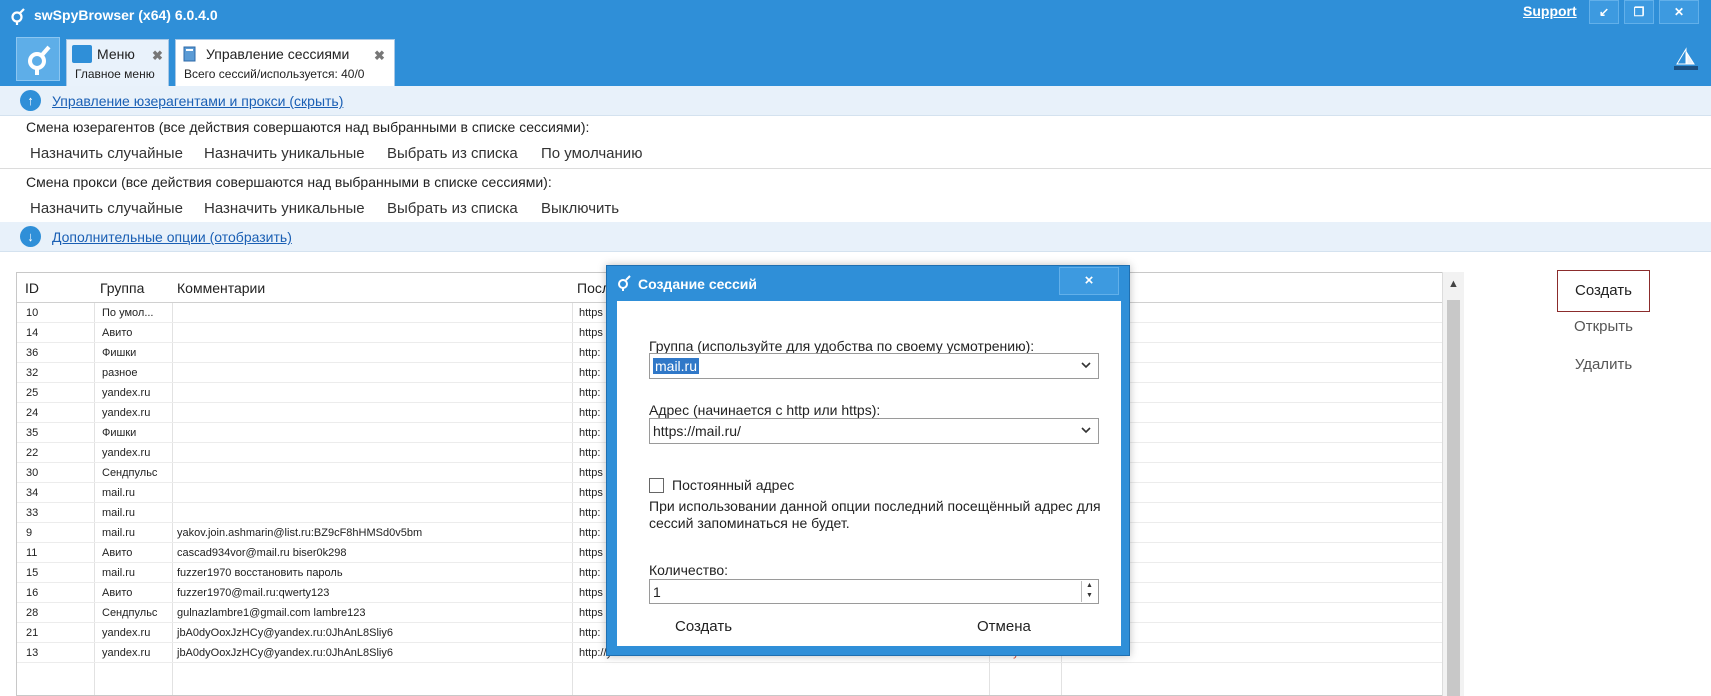 The image size is (1711, 696). What do you see at coordinates (32, 393) in the screenshot?
I see `row-id: 25` at bounding box center [32, 393].